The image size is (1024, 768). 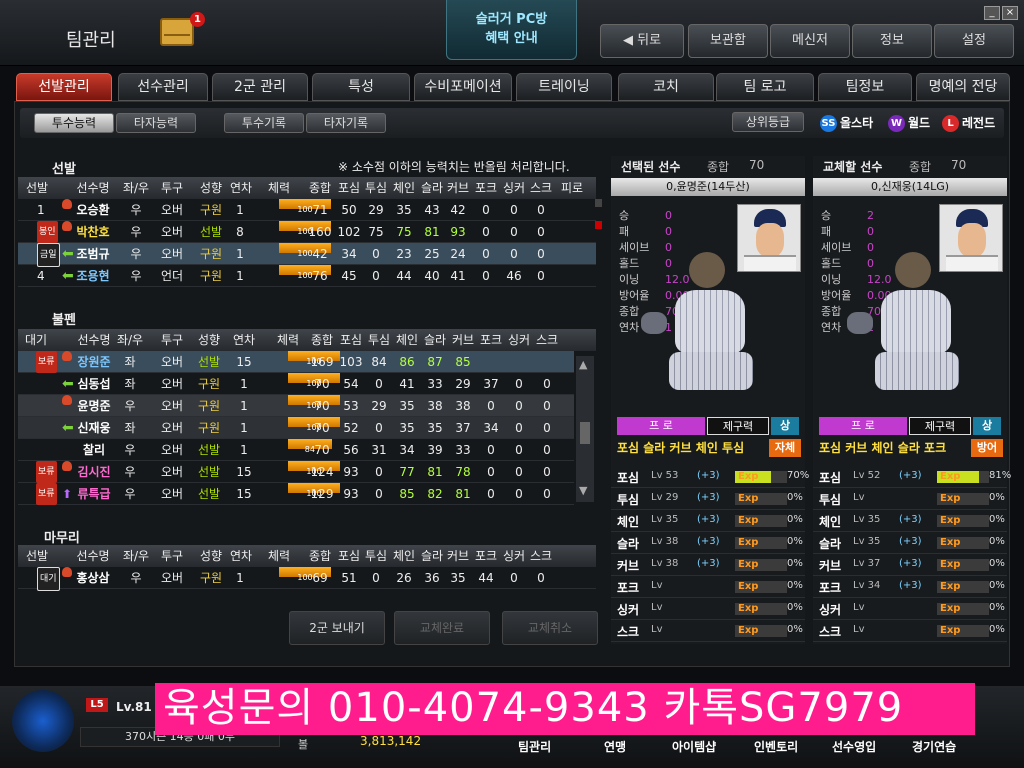 What do you see at coordinates (172, 276) in the screenshot?
I see `starter-style: 언더` at bounding box center [172, 276].